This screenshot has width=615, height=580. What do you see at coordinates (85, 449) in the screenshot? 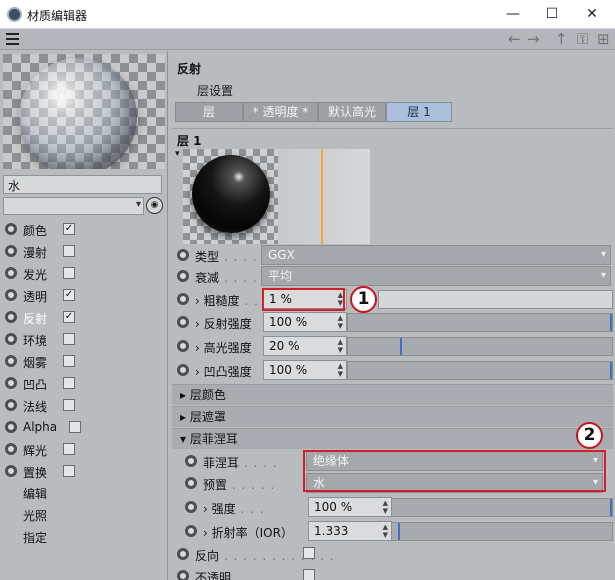
I see `channel-glow: 辉光` at bounding box center [85, 449].